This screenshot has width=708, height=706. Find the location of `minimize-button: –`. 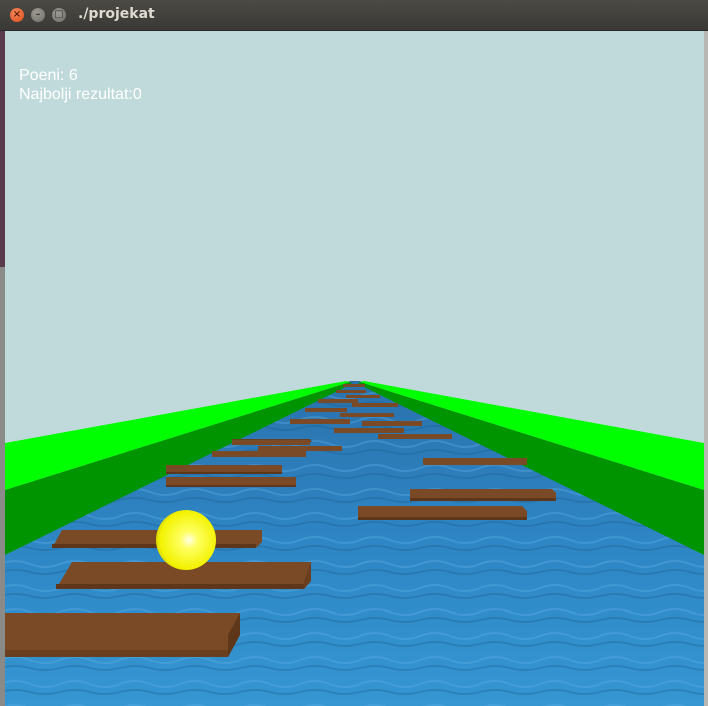

minimize-button: – is located at coordinates (38, 15).